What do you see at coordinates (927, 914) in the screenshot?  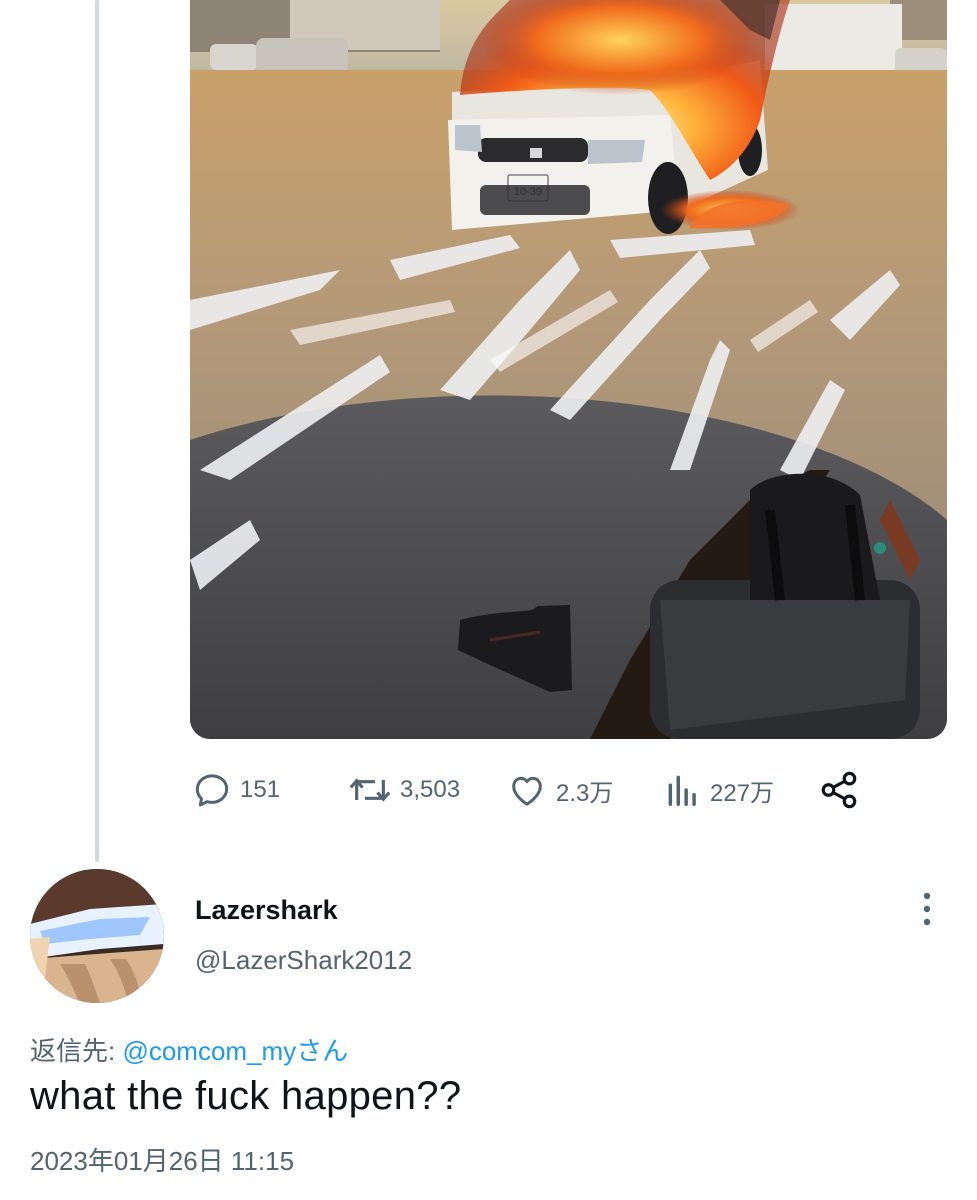 I see `more-icon` at bounding box center [927, 914].